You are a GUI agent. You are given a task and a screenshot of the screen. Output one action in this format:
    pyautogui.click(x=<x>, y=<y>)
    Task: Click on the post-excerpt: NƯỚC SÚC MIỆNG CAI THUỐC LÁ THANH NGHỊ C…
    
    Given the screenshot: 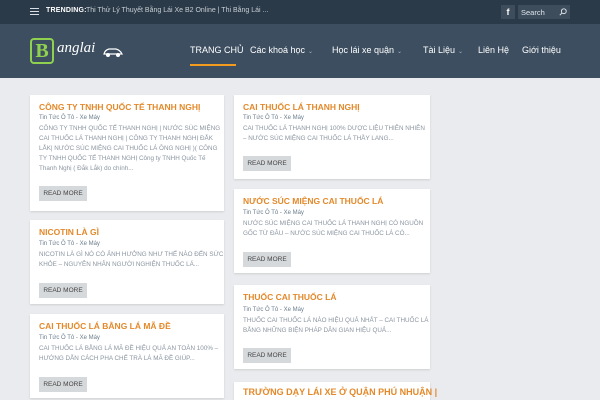 What is the action you would take?
    pyautogui.click(x=333, y=229)
    